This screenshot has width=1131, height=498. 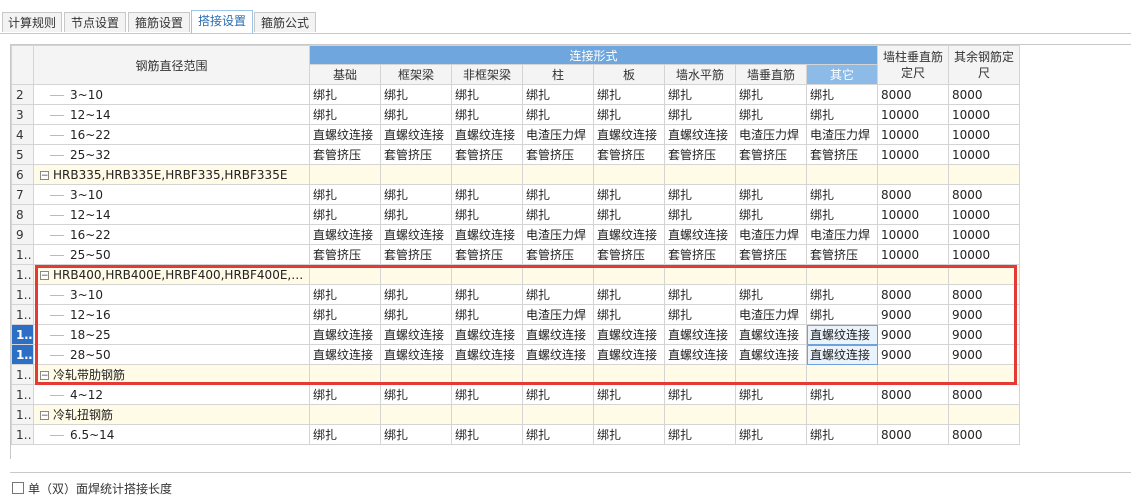 What do you see at coordinates (22, 254) in the screenshot?
I see `row-number: 10` at bounding box center [22, 254].